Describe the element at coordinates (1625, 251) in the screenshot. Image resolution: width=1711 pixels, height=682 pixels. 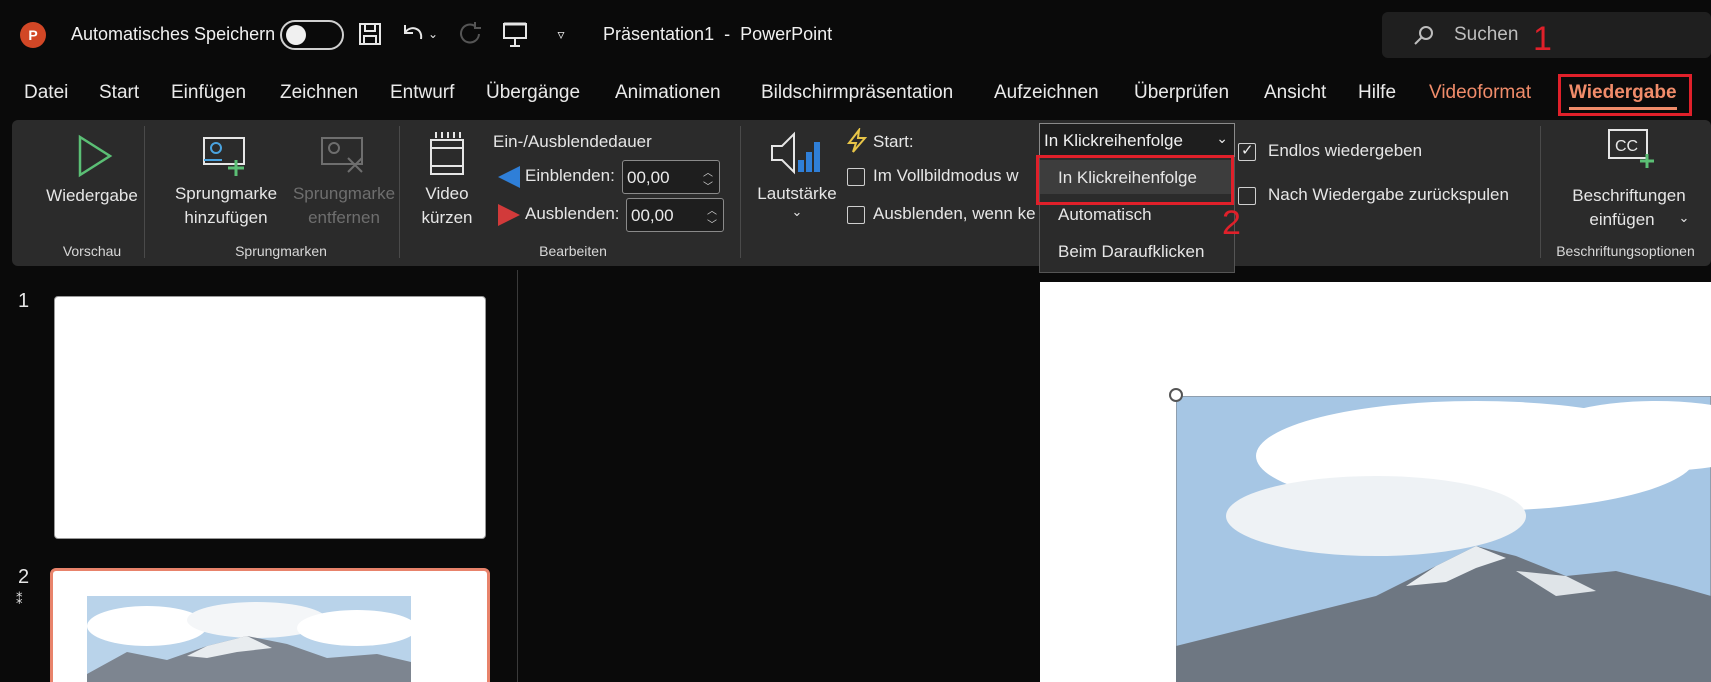
I see `group-label-beschriftungsoptionen: Beschriftungsoptionen` at that location.